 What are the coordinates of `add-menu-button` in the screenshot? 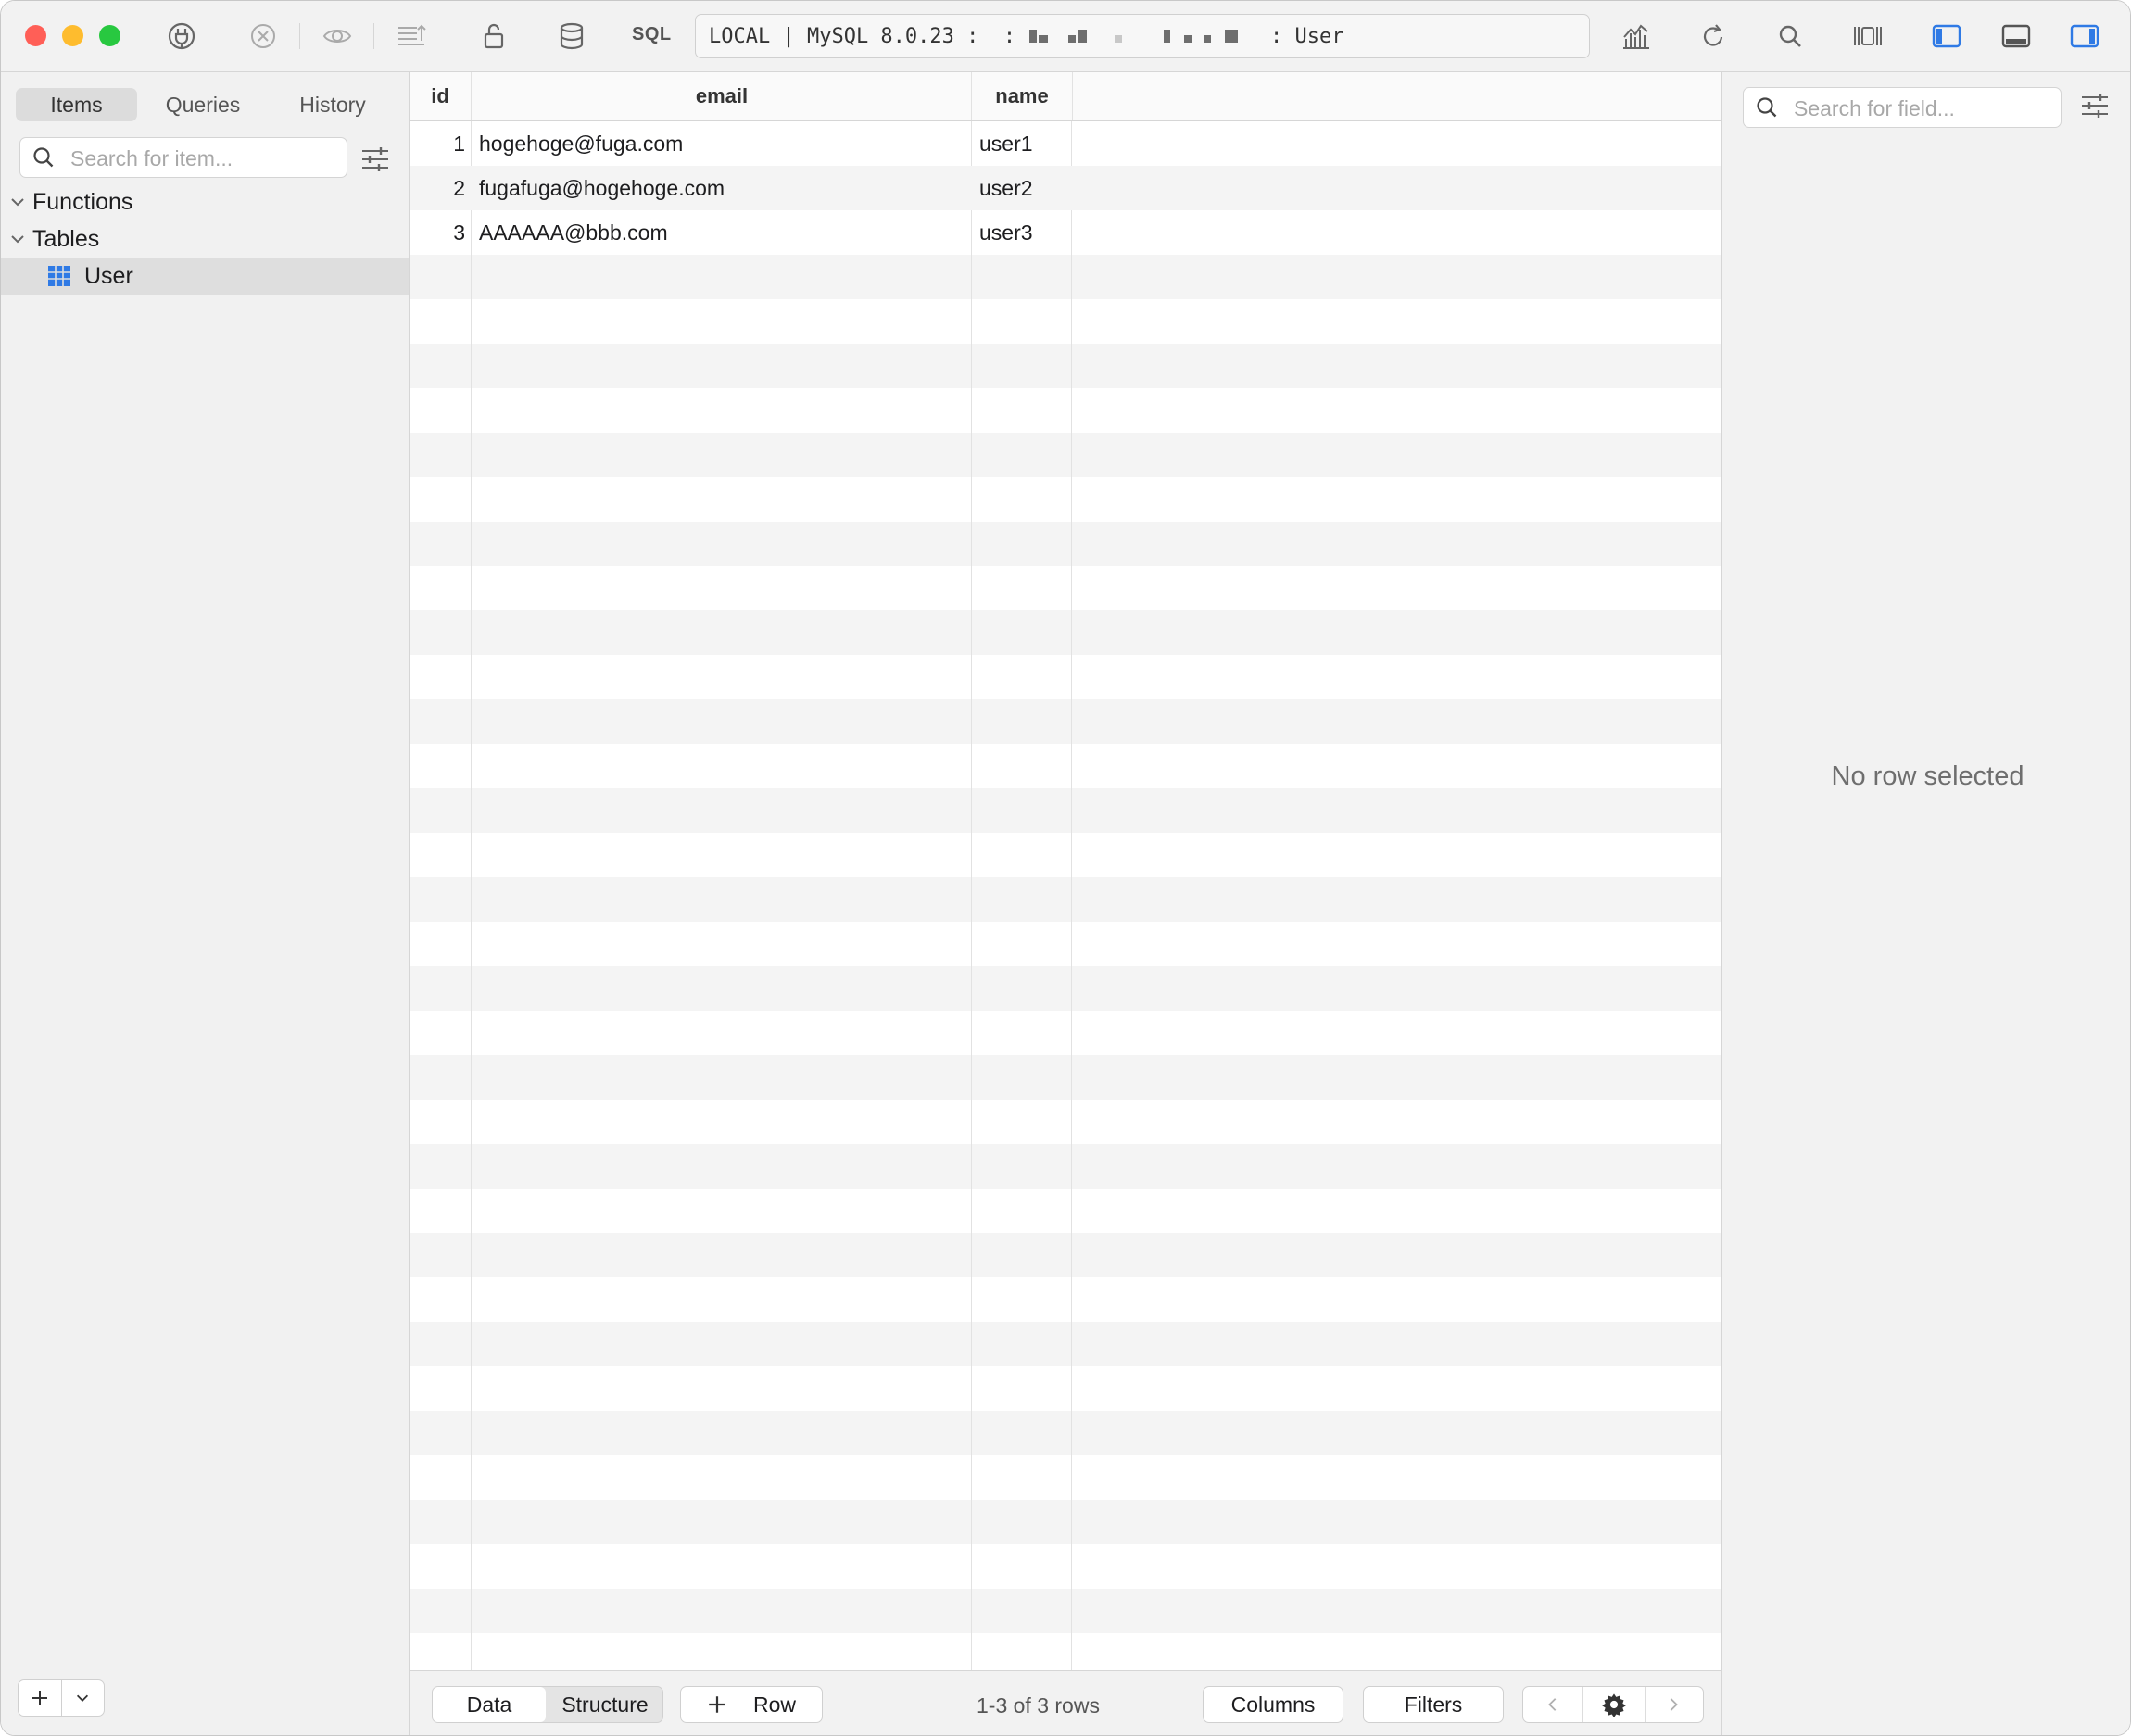 It's located at (82, 1698).